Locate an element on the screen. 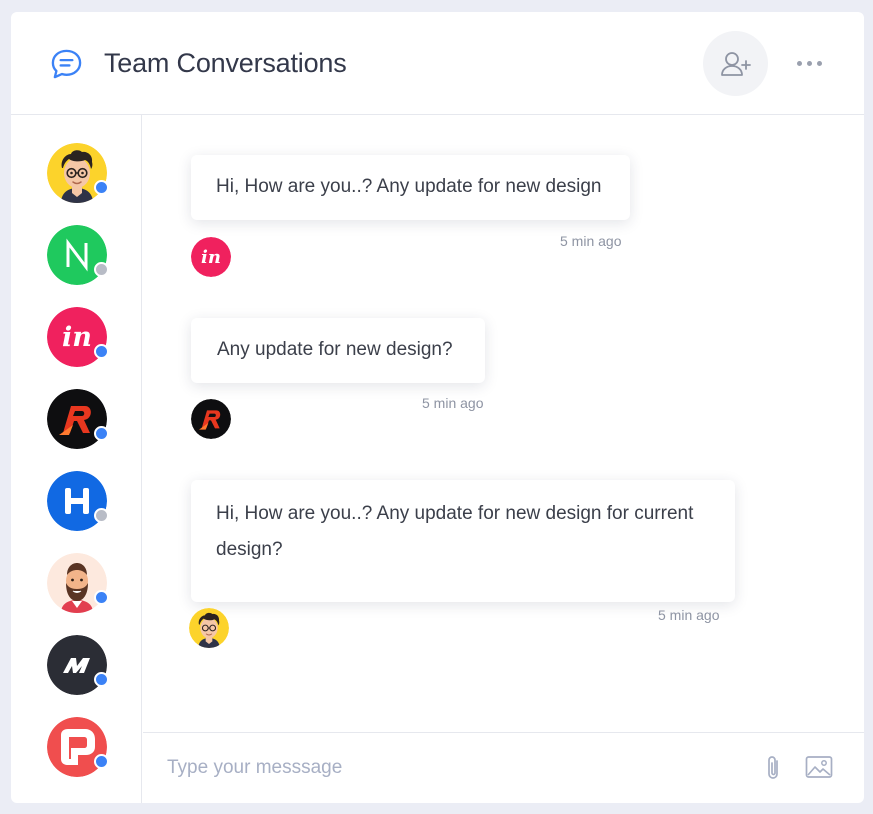 The image size is (873, 814). message-composer is located at coordinates (503, 767).